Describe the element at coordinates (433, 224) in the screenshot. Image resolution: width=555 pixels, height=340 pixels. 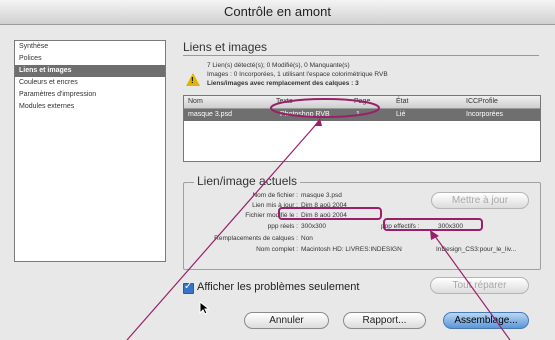
I see `callout-box-effective-ppi` at that location.